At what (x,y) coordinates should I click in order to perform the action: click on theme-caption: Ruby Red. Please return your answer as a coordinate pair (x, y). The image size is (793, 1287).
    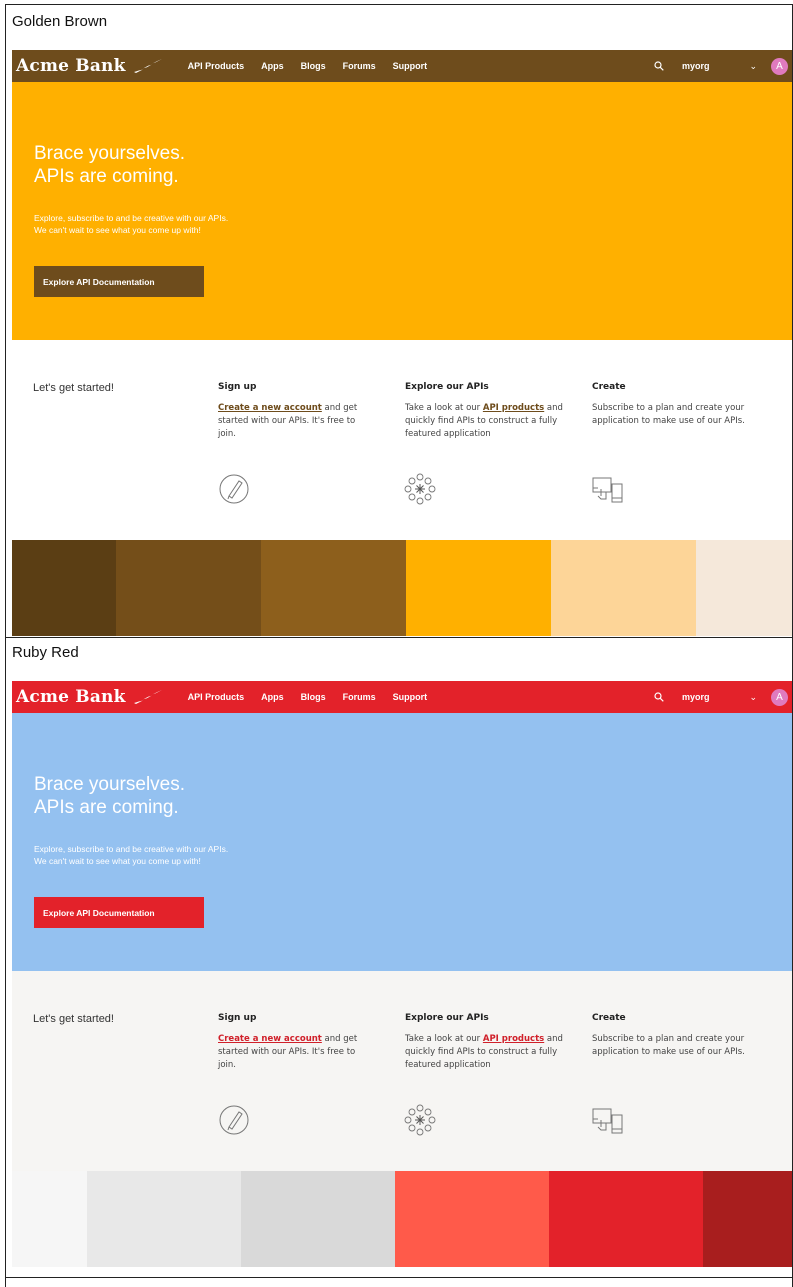
    Looking at the image, I should click on (45, 652).